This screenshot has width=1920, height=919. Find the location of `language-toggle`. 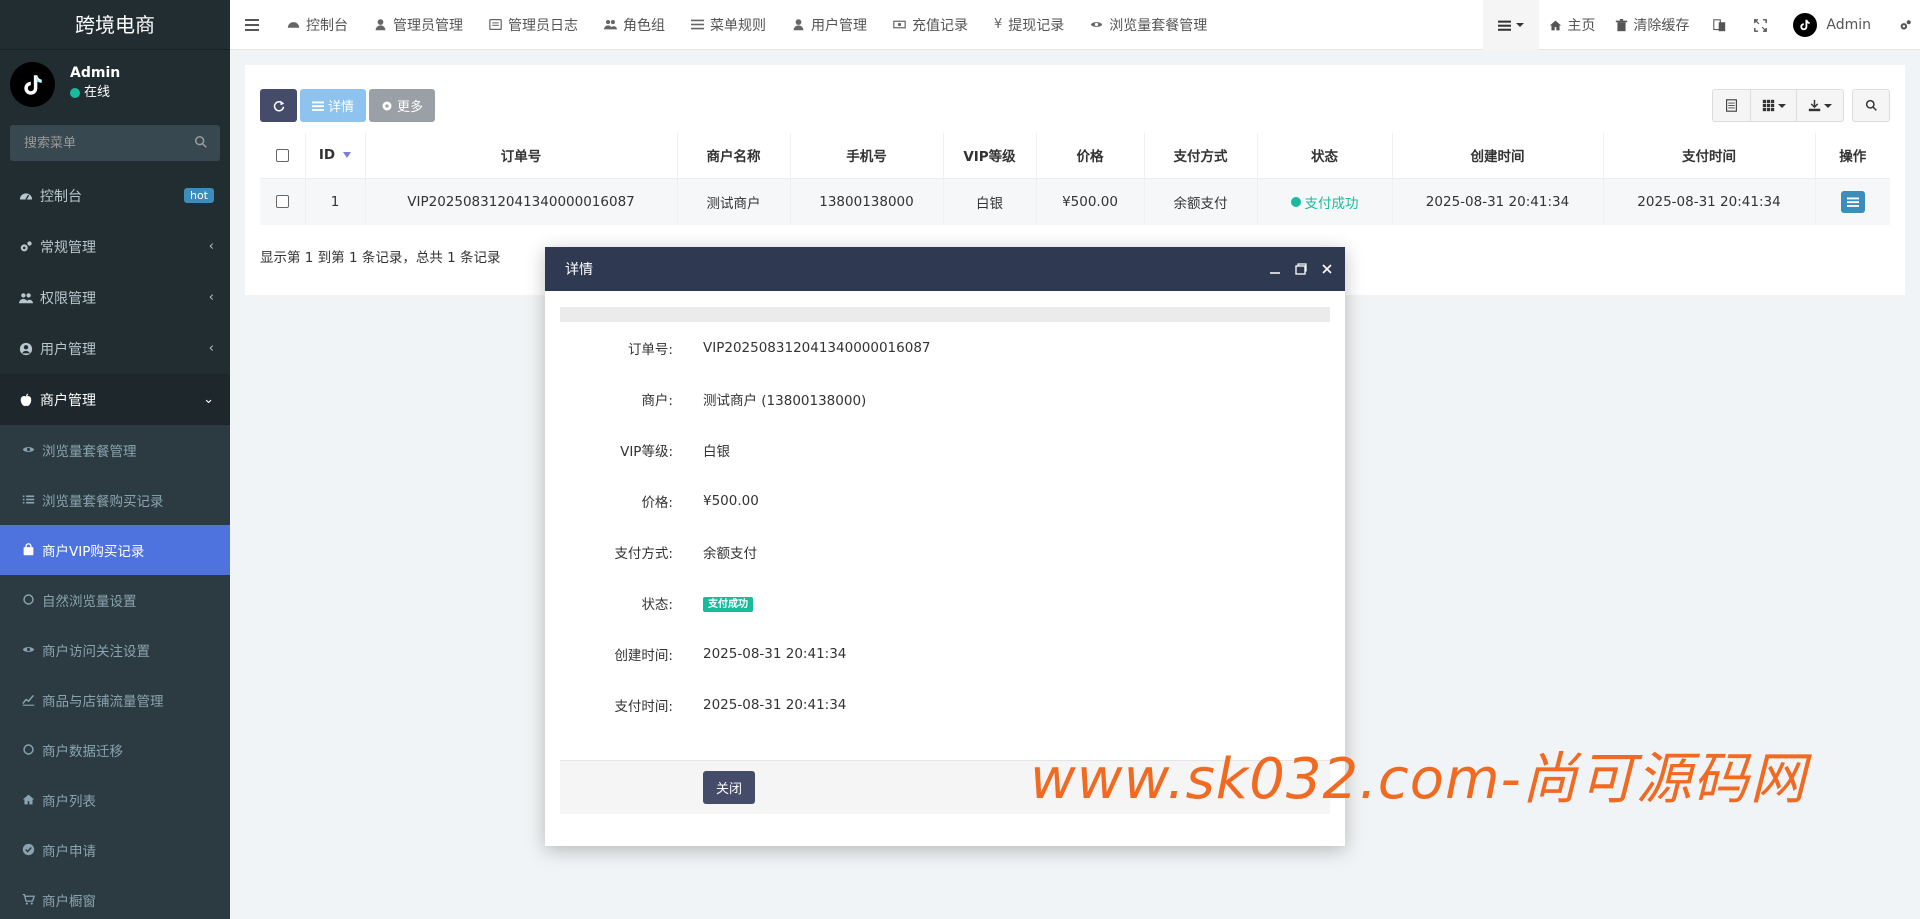

language-toggle is located at coordinates (1719, 25).